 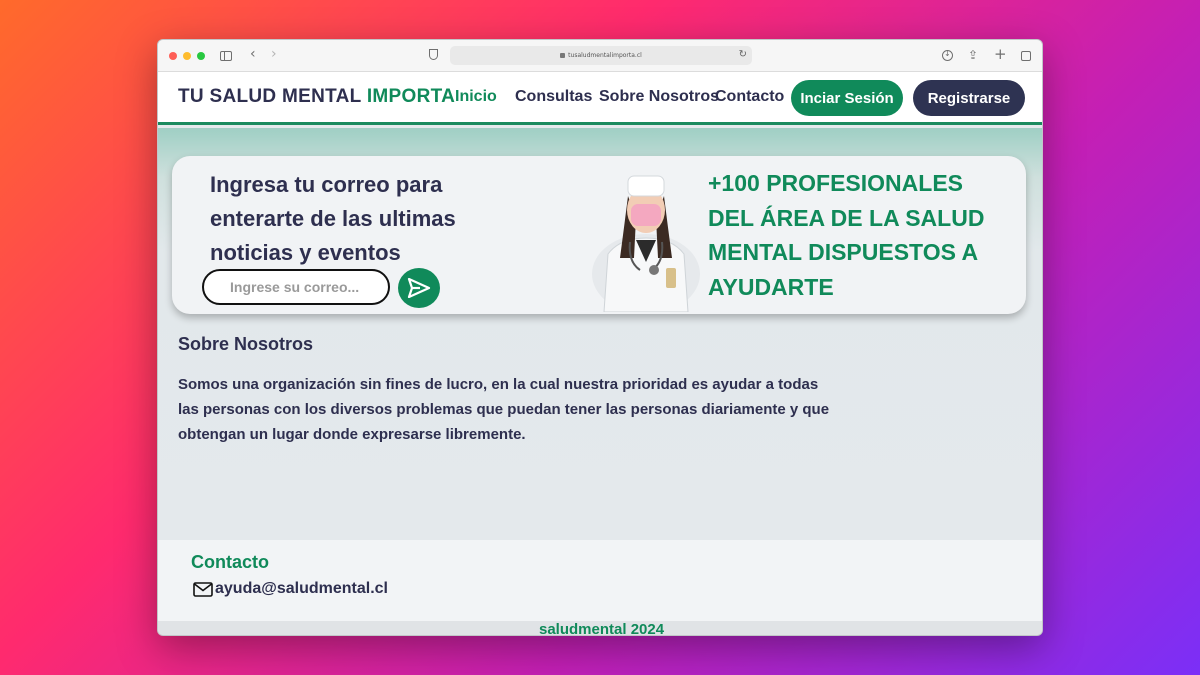 I want to click on contact-email-row: ayuda@saludmental.cl, so click(x=290, y=589).